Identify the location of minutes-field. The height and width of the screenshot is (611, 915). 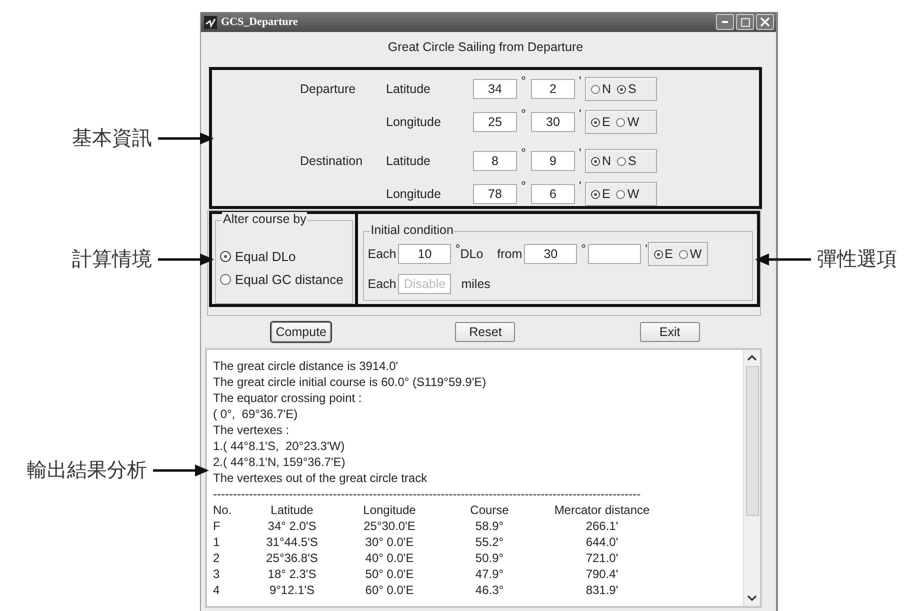
(615, 254).